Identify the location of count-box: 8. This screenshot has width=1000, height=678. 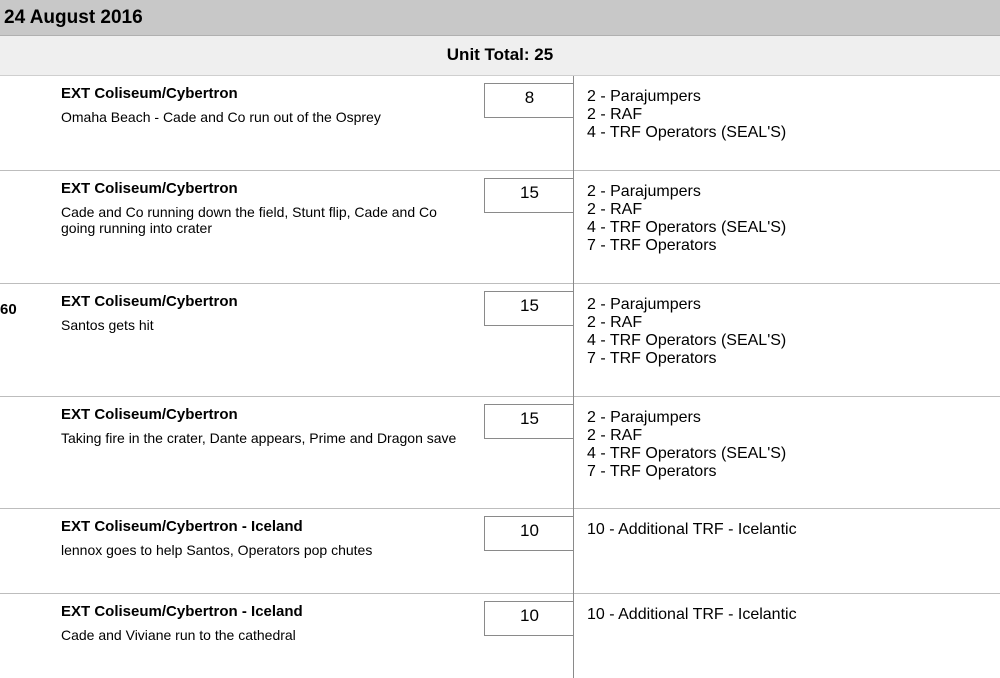
(528, 100).